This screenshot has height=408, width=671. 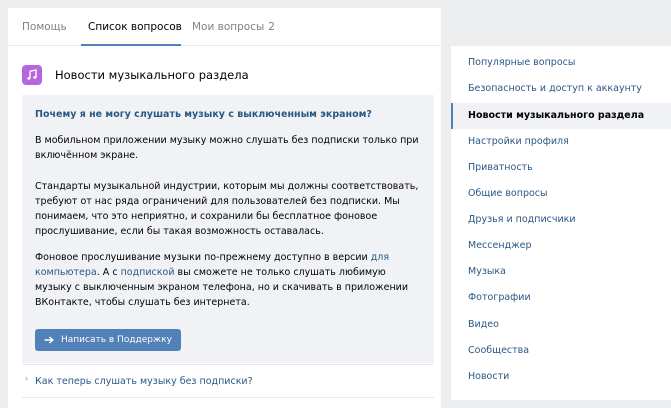 I want to click on sidebar-item-label: Безопасность и доступ к аккаунту, so click(x=555, y=88).